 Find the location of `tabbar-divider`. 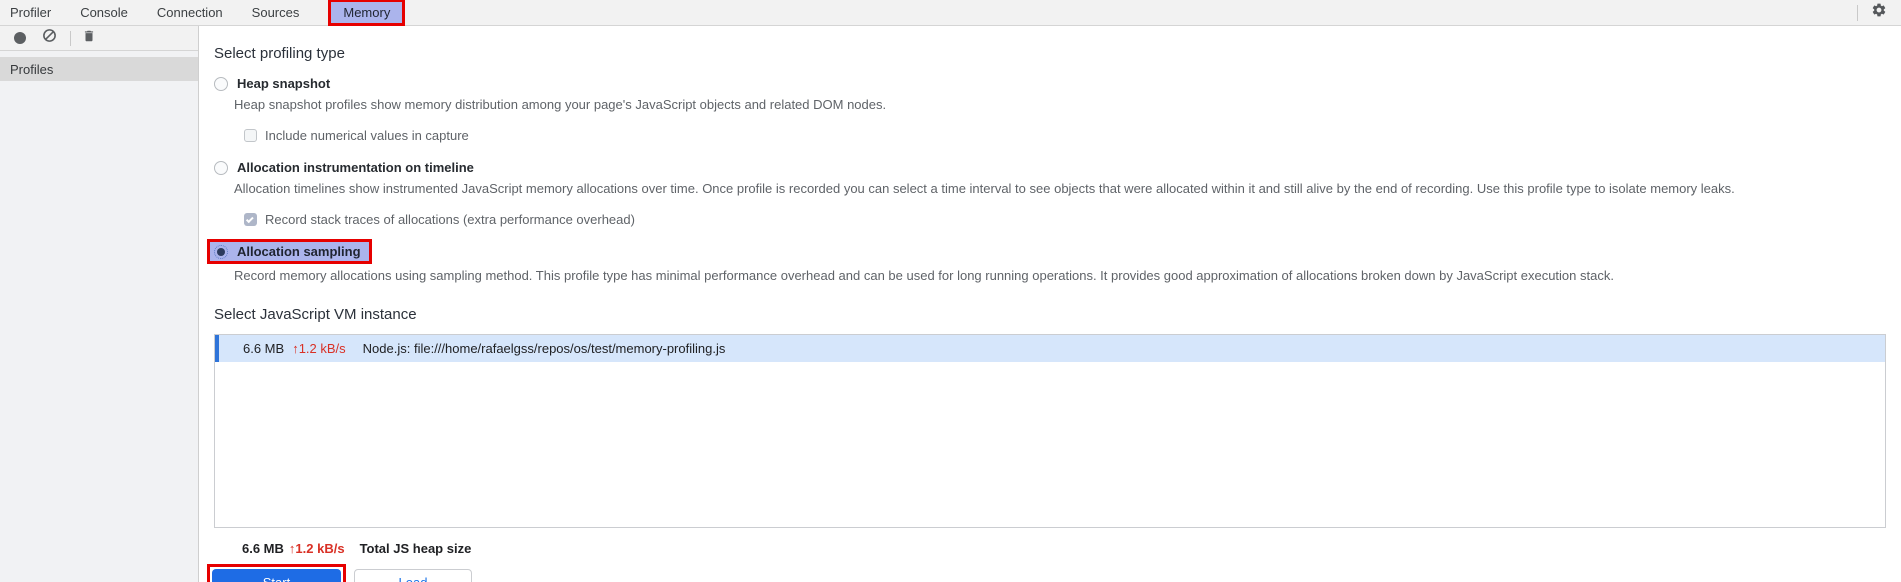

tabbar-divider is located at coordinates (1857, 12).